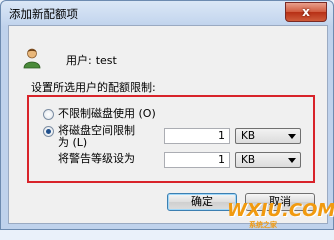  What do you see at coordinates (167, 13) in the screenshot?
I see `title-bar: 添加新配额项 x` at bounding box center [167, 13].